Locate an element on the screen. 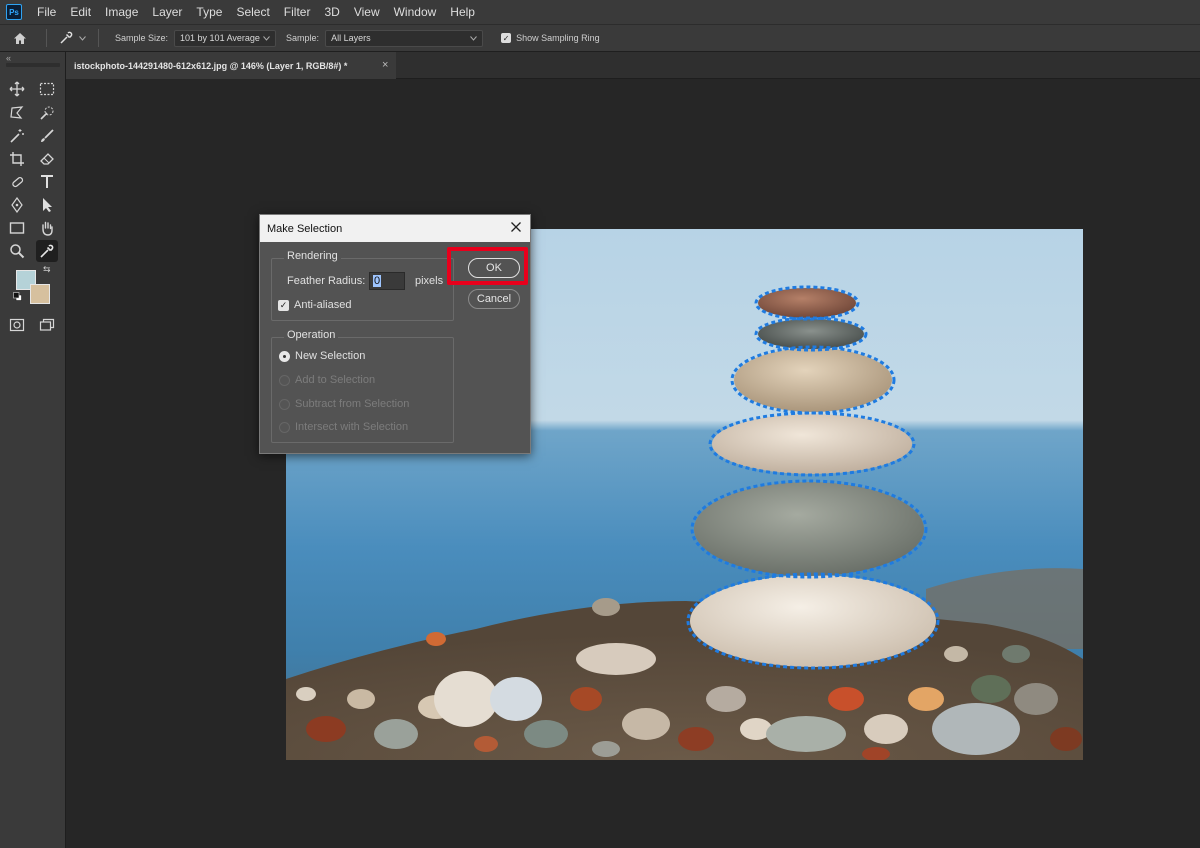 The image size is (1200, 848). tool-preset-picker is located at coordinates (72, 38).